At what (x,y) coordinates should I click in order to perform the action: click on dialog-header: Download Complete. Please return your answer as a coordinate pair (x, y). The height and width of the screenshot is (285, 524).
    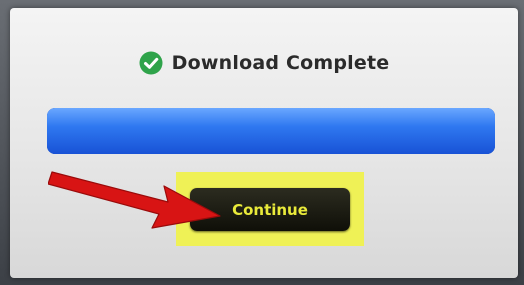
    Looking at the image, I should click on (264, 63).